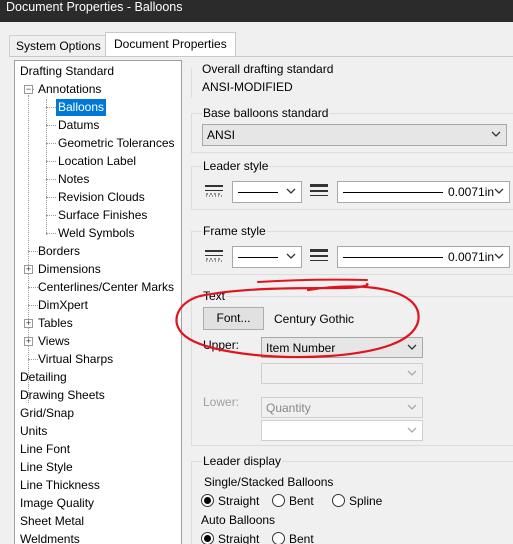  Describe the element at coordinates (101, 197) in the screenshot. I see `tree-item-revision-clouds: Revision Clouds` at that location.